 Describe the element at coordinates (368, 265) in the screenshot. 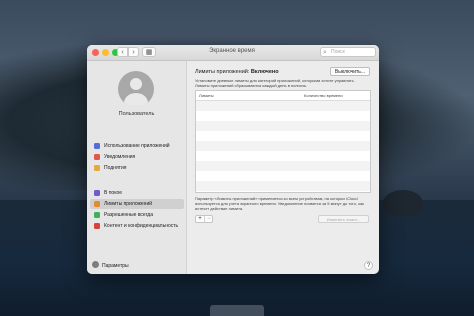

I see `help-button: ?` at that location.